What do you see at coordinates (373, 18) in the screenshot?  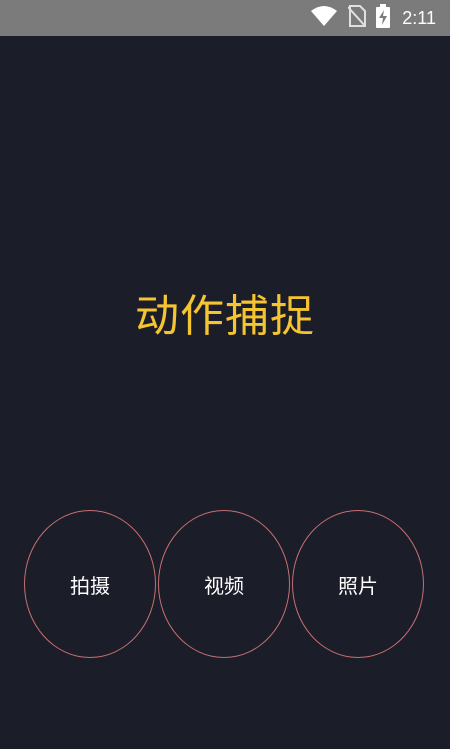 I see `status-icons: 2:11` at bounding box center [373, 18].